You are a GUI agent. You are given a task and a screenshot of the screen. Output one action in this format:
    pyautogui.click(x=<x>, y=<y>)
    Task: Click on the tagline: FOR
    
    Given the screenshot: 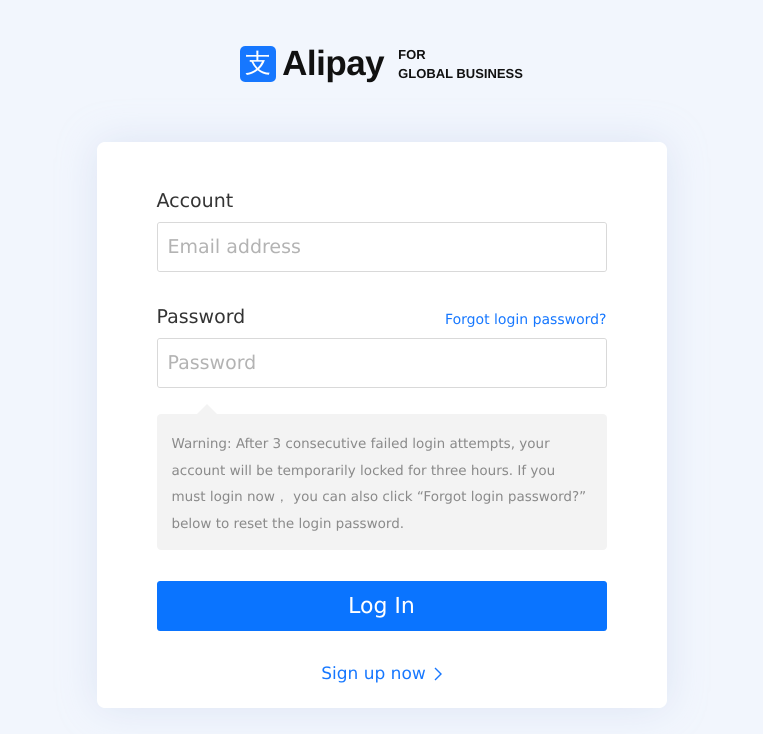 What is the action you would take?
    pyautogui.click(x=412, y=55)
    